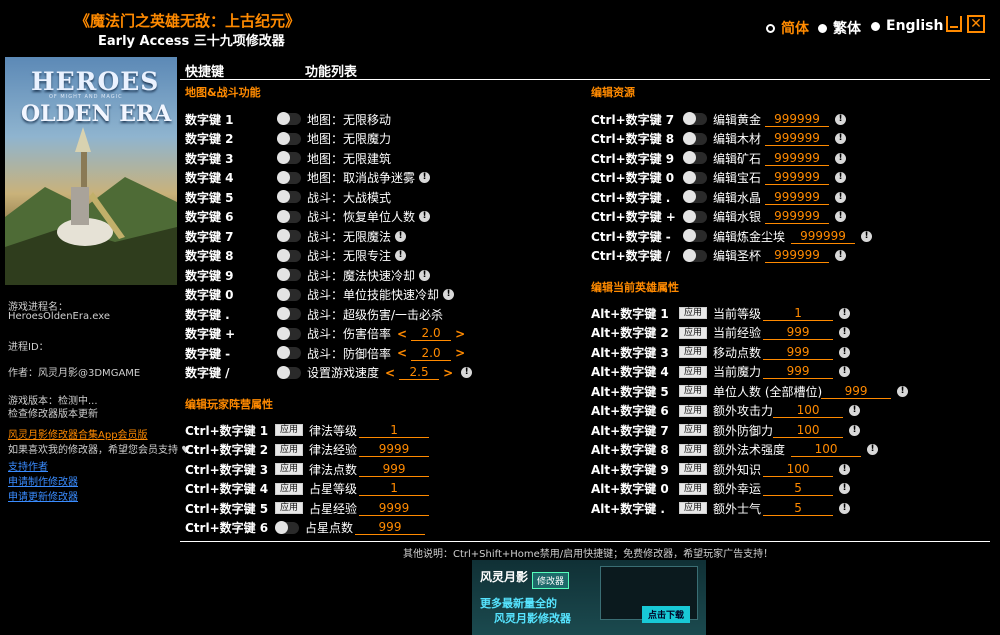 This screenshot has height=635, width=1000. Describe the element at coordinates (53, 412) in the screenshot. I see `update-check-text: 检查修改器版本更新` at that location.